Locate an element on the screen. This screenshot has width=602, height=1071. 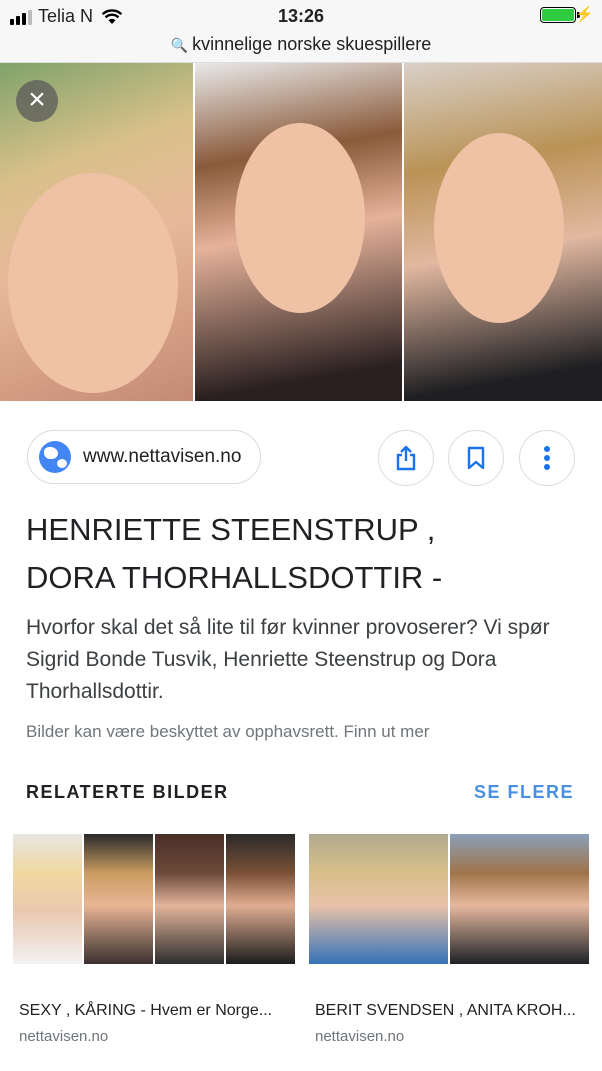
related-item-1-domain: nettavisen.no is located at coordinates (64, 1036).